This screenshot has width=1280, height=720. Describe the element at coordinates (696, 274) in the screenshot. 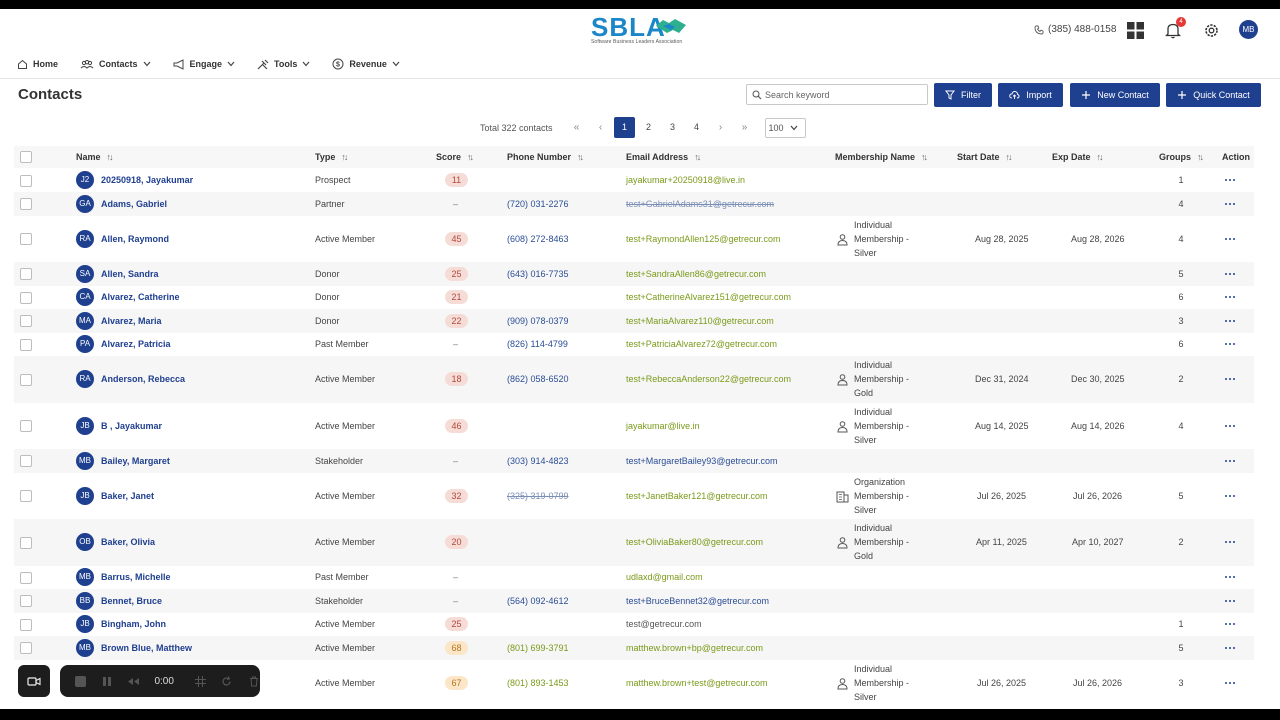

I see `email-link: test+SandraAllen86@getrecur.com` at that location.